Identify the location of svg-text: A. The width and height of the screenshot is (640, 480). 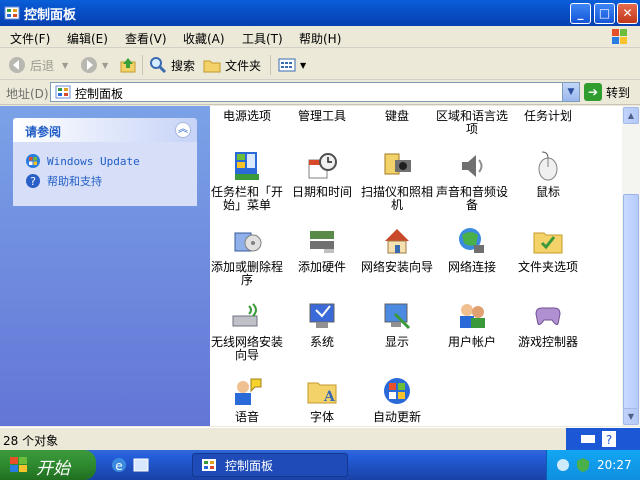
(329, 397).